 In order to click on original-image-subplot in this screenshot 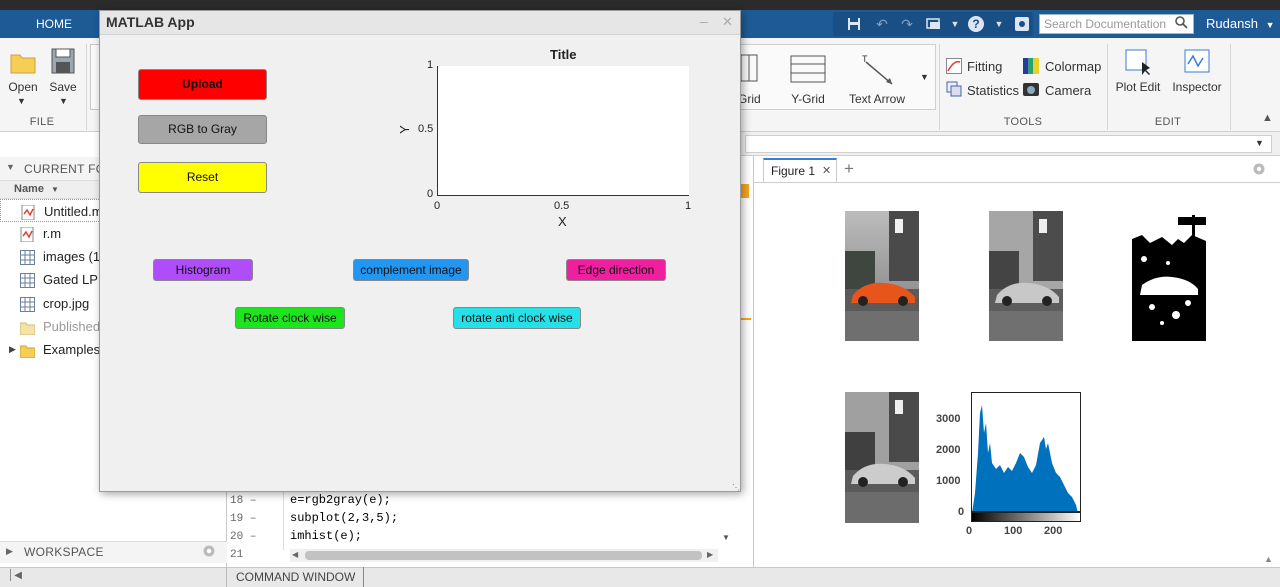, I will do `click(882, 276)`.